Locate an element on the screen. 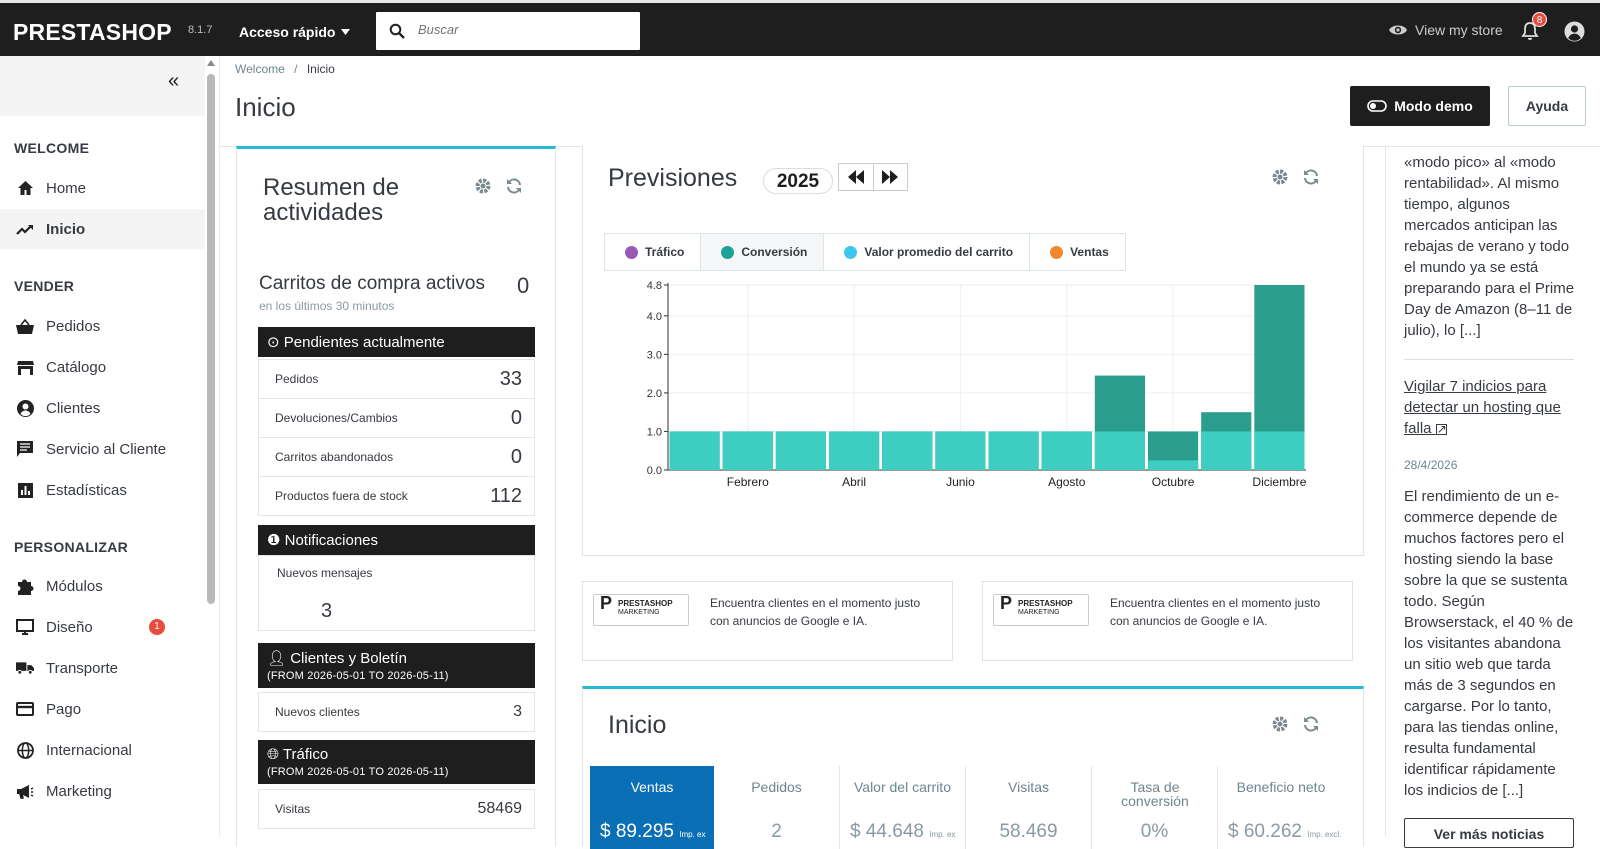 This screenshot has width=1600, height=849. kpi-tasa-conversion: Tasa de conversión 0% is located at coordinates (1155, 807).